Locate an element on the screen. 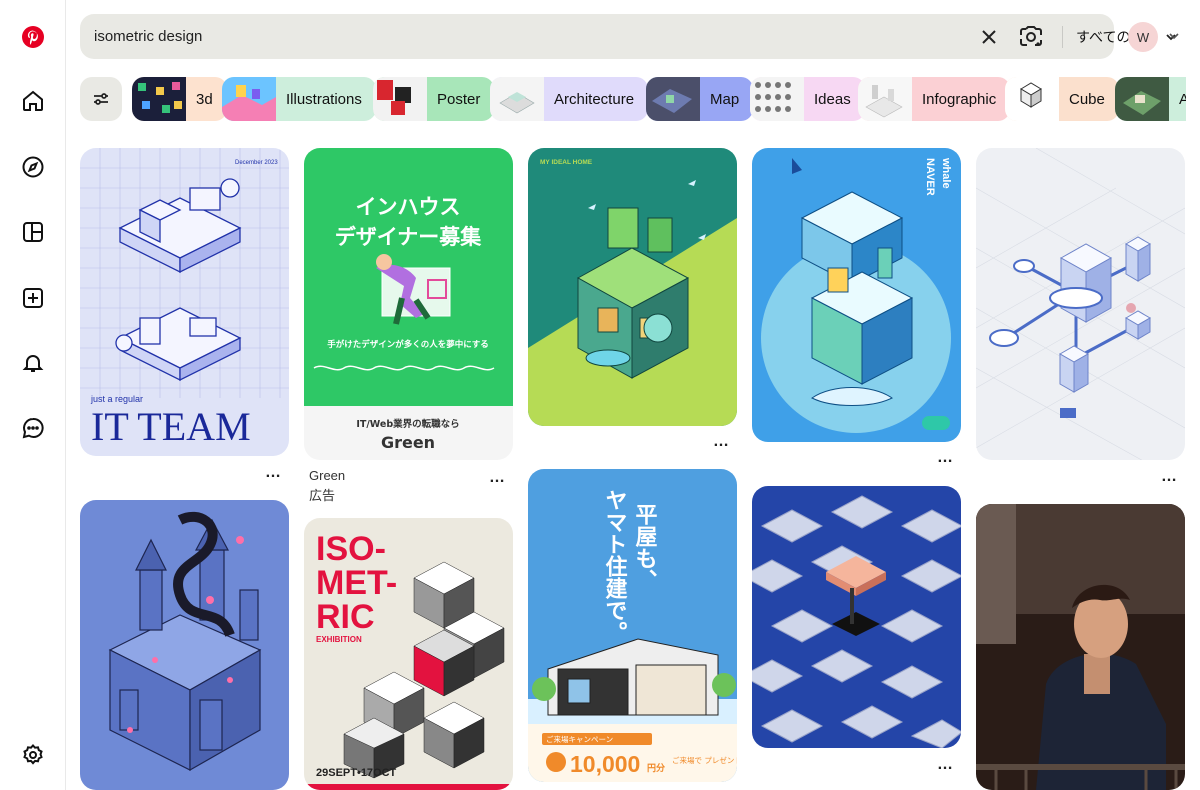  sidebar is located at coordinates (33, 395).